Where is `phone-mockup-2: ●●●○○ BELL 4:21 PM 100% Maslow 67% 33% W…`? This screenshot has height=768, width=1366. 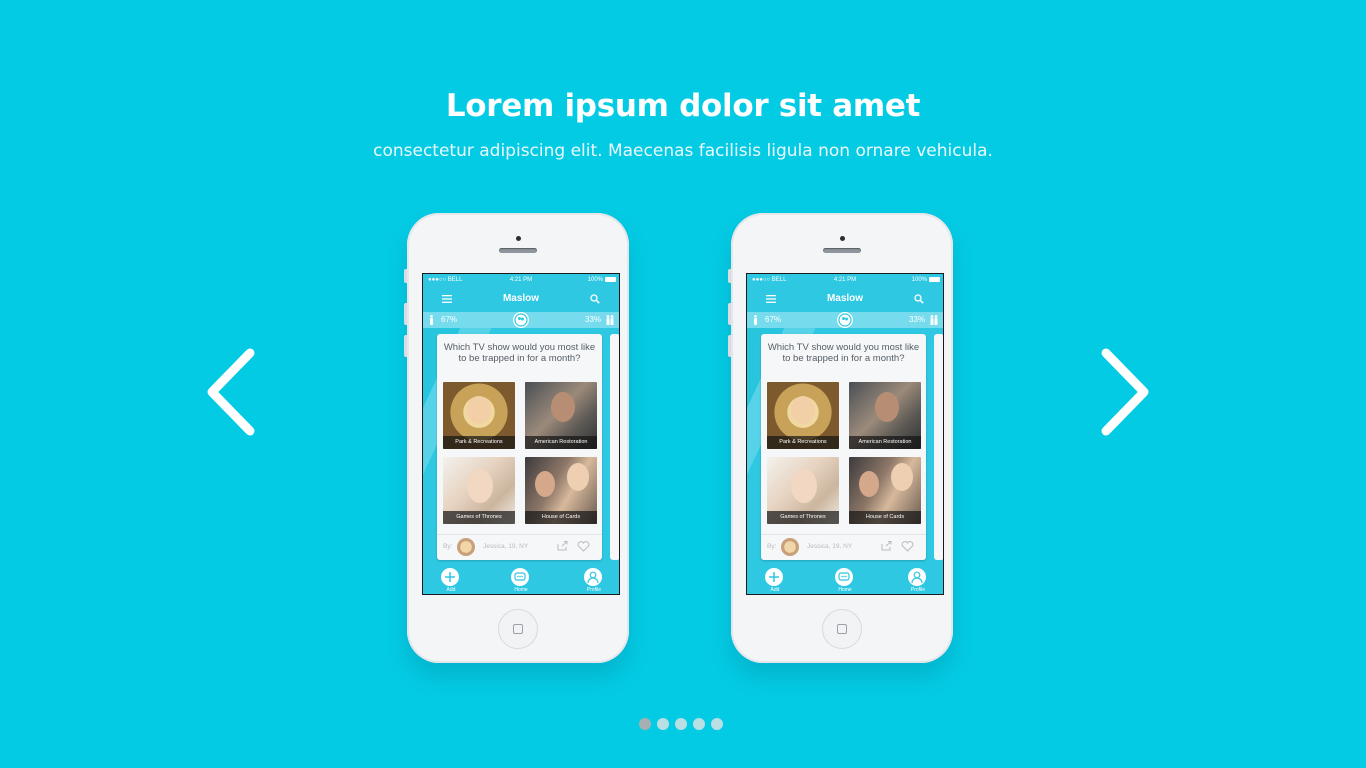 phone-mockup-2: ●●●○○ BELL 4:21 PM 100% Maslow 67% 33% W… is located at coordinates (840, 438).